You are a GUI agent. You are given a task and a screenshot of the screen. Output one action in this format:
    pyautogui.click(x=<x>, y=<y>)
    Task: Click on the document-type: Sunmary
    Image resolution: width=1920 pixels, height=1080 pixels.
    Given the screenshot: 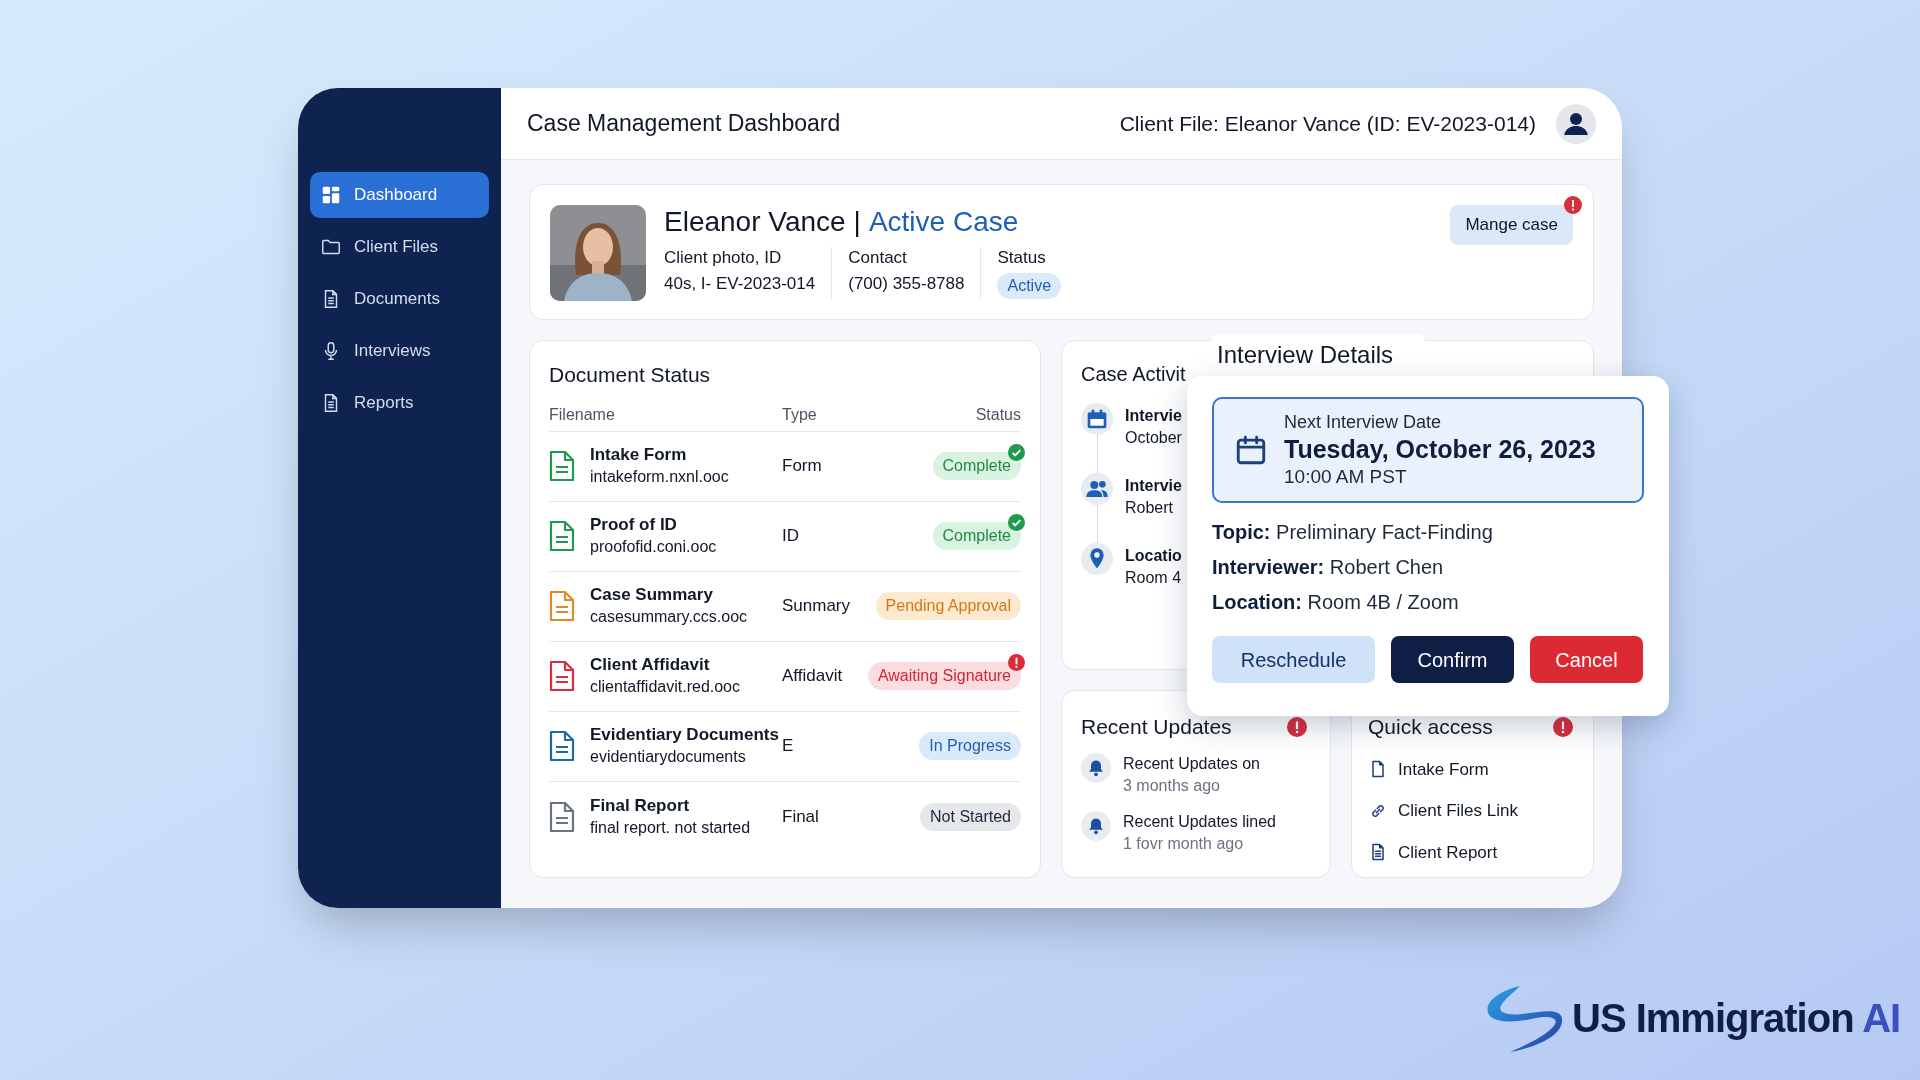 What is the action you would take?
    pyautogui.click(x=816, y=606)
    